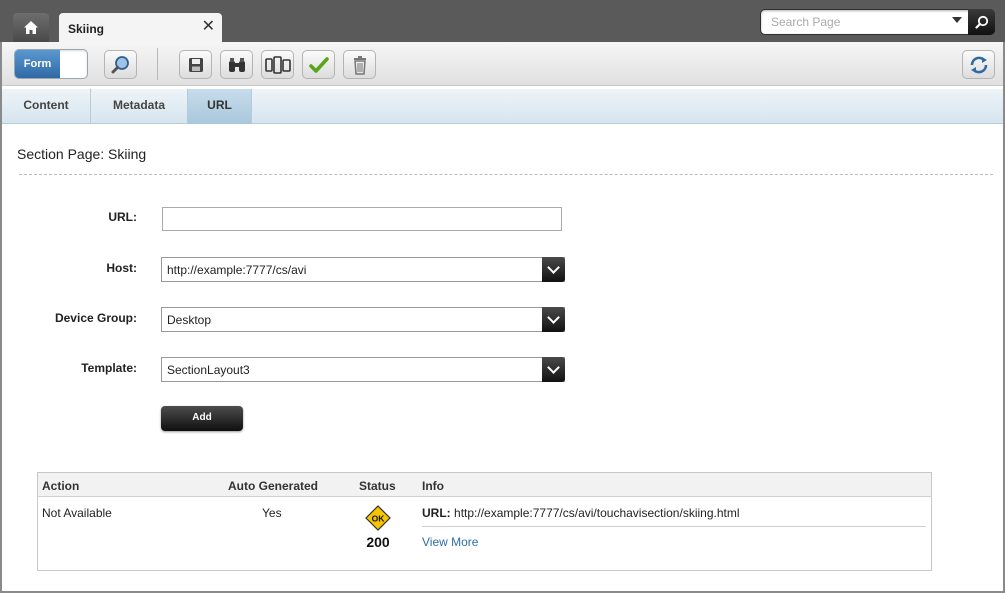 This screenshot has height=593, width=1005. What do you see at coordinates (273, 486) in the screenshot?
I see `header-auto-generated: Auto Generated` at bounding box center [273, 486].